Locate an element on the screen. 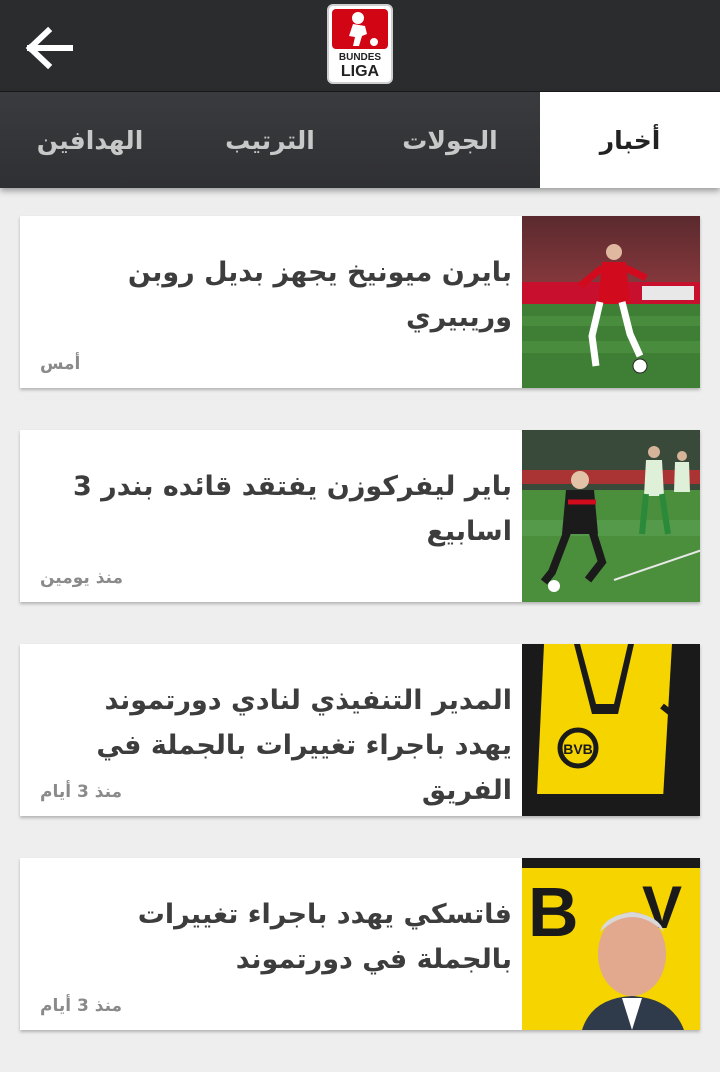 This screenshot has height=1072, width=720. svg-text: BVB is located at coordinates (578, 749).